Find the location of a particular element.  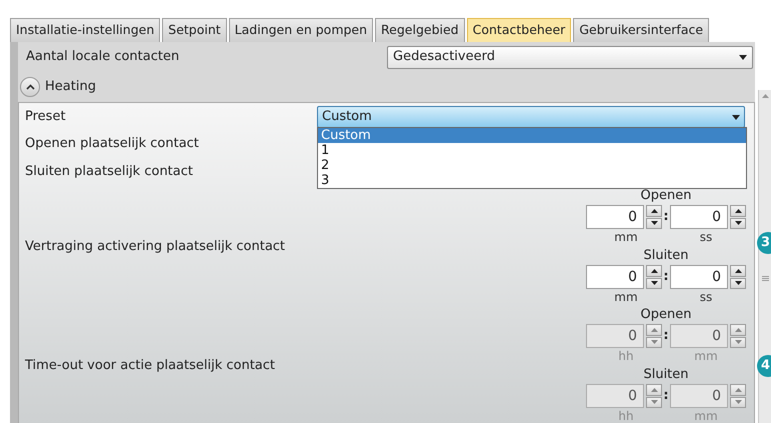

field-label: Preset is located at coordinates (45, 117).